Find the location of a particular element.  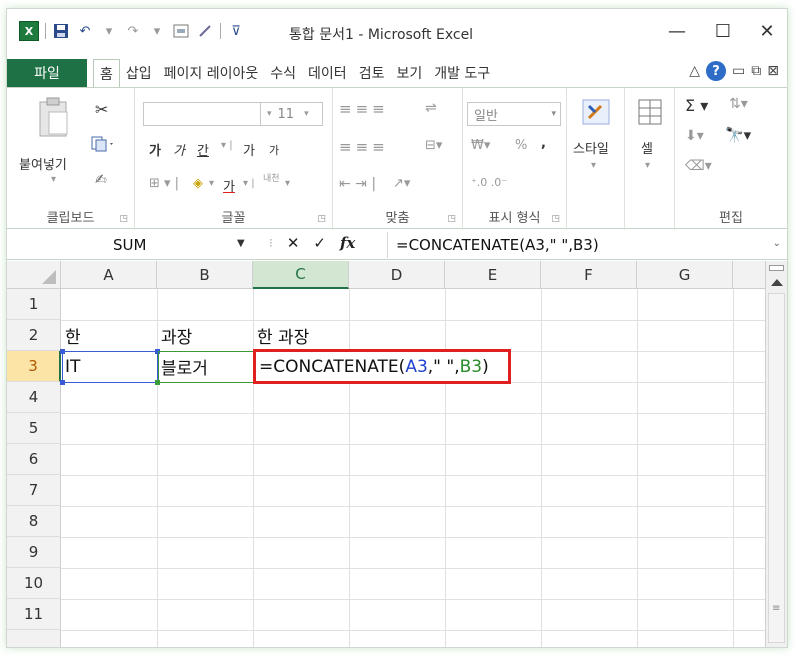

maximize-button: ☐ is located at coordinates (723, 31).